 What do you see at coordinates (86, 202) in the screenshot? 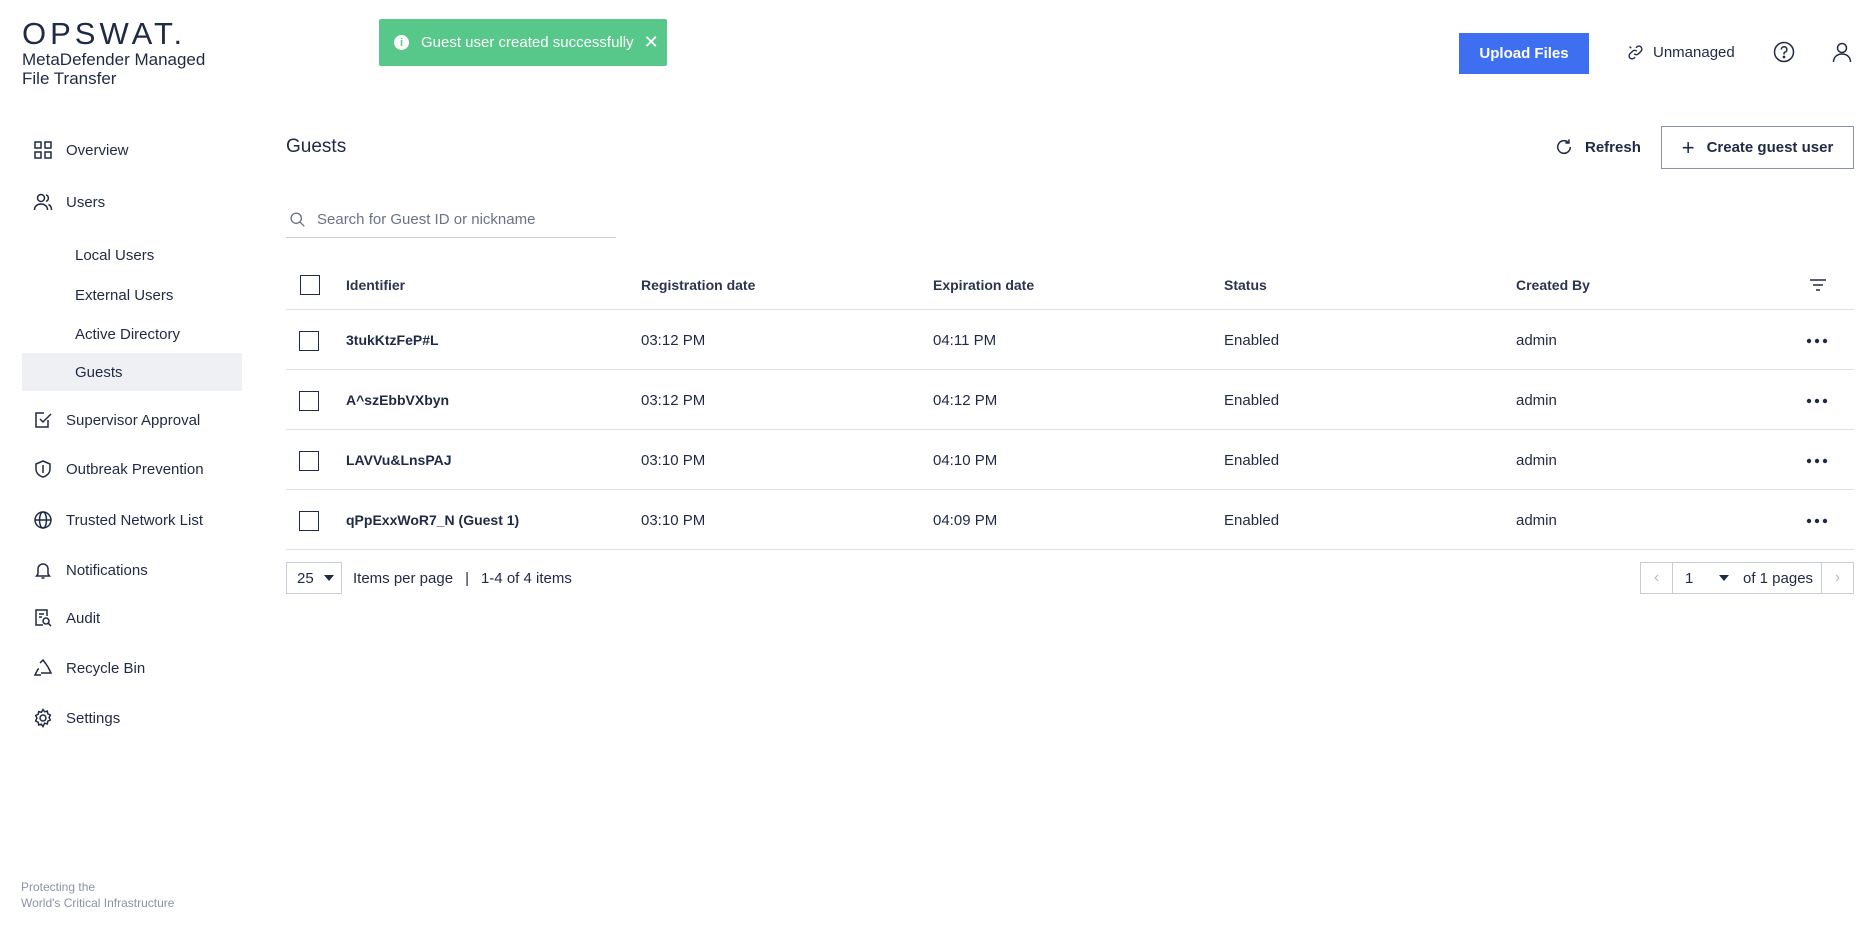
I see `sidebar-item-label: Users` at bounding box center [86, 202].